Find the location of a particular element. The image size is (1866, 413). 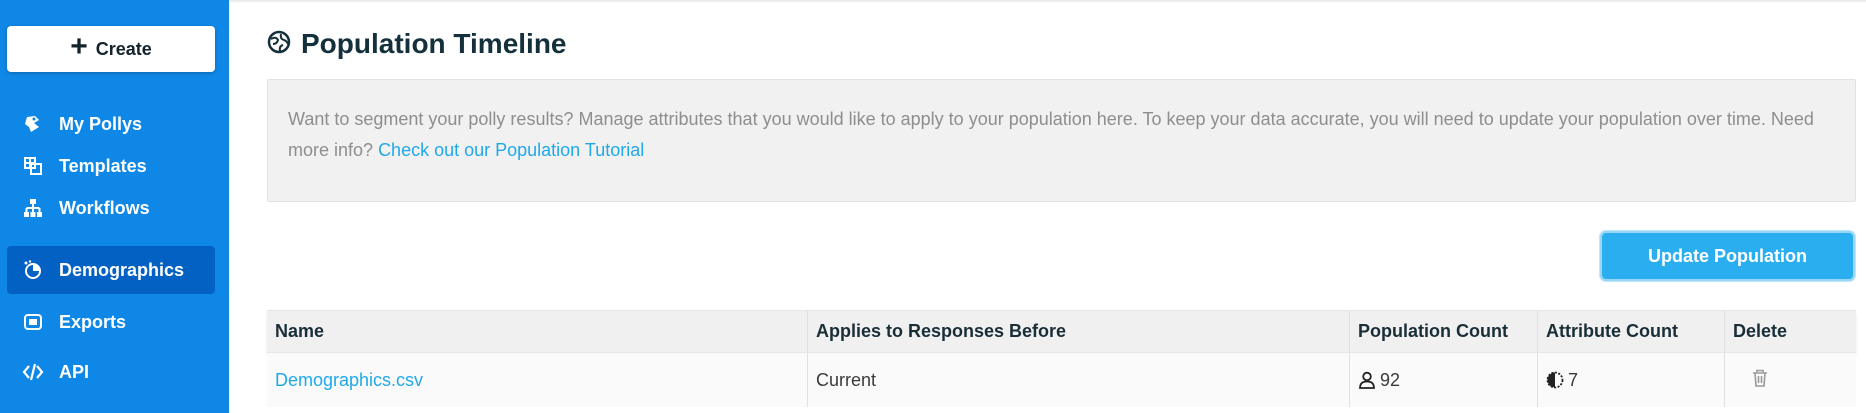

applies-value: Current is located at coordinates (1079, 380).